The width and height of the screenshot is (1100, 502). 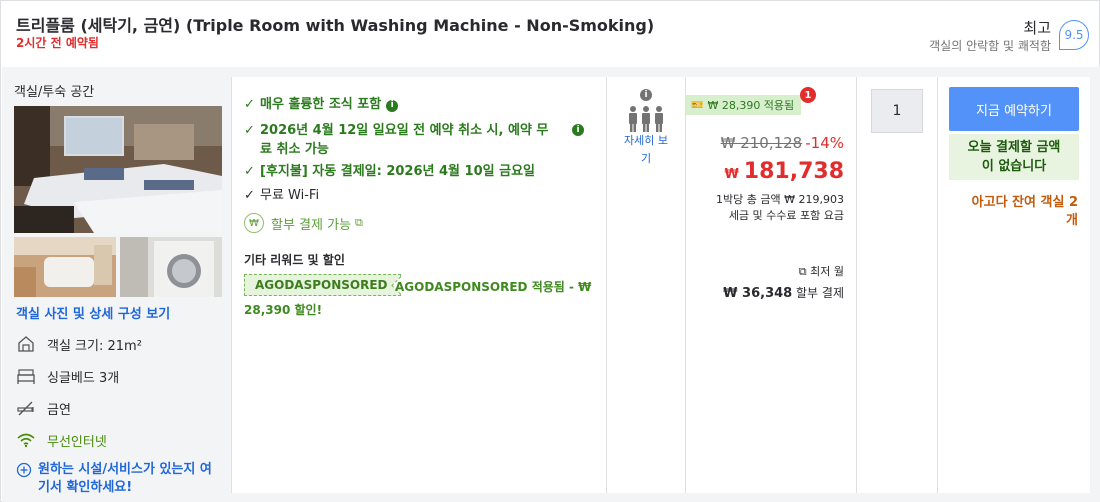 I want to click on facility-non-smoking: 금연, so click(x=43, y=408).